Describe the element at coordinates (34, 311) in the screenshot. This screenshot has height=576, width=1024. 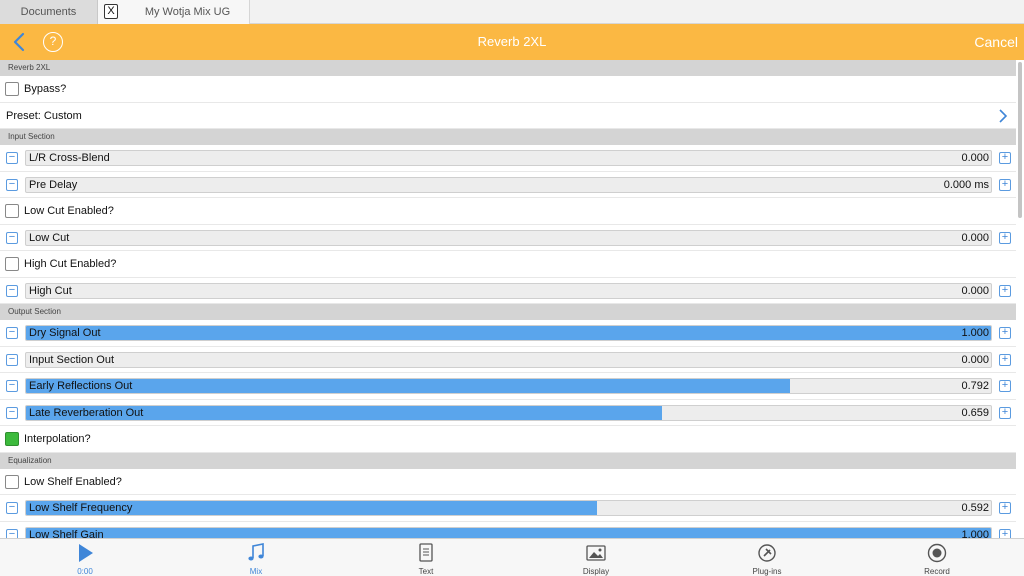
I see `section-label: Output Section` at that location.